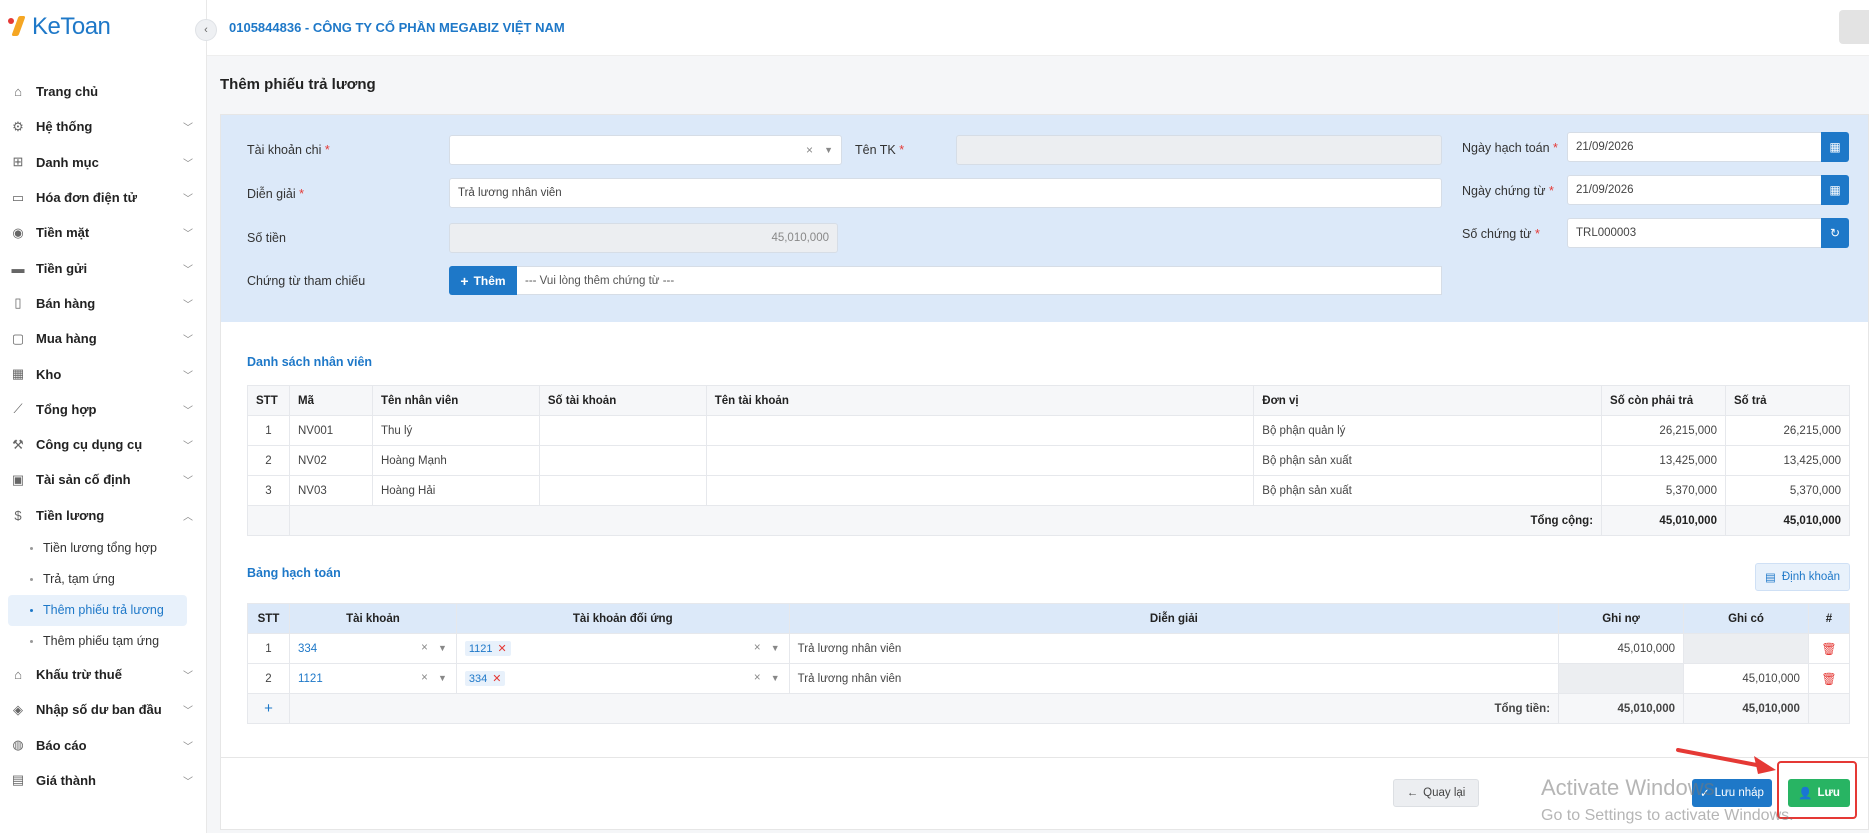 The height and width of the screenshot is (833, 1869). Describe the element at coordinates (18, 515) in the screenshot. I see `dollar-icon: $` at that location.